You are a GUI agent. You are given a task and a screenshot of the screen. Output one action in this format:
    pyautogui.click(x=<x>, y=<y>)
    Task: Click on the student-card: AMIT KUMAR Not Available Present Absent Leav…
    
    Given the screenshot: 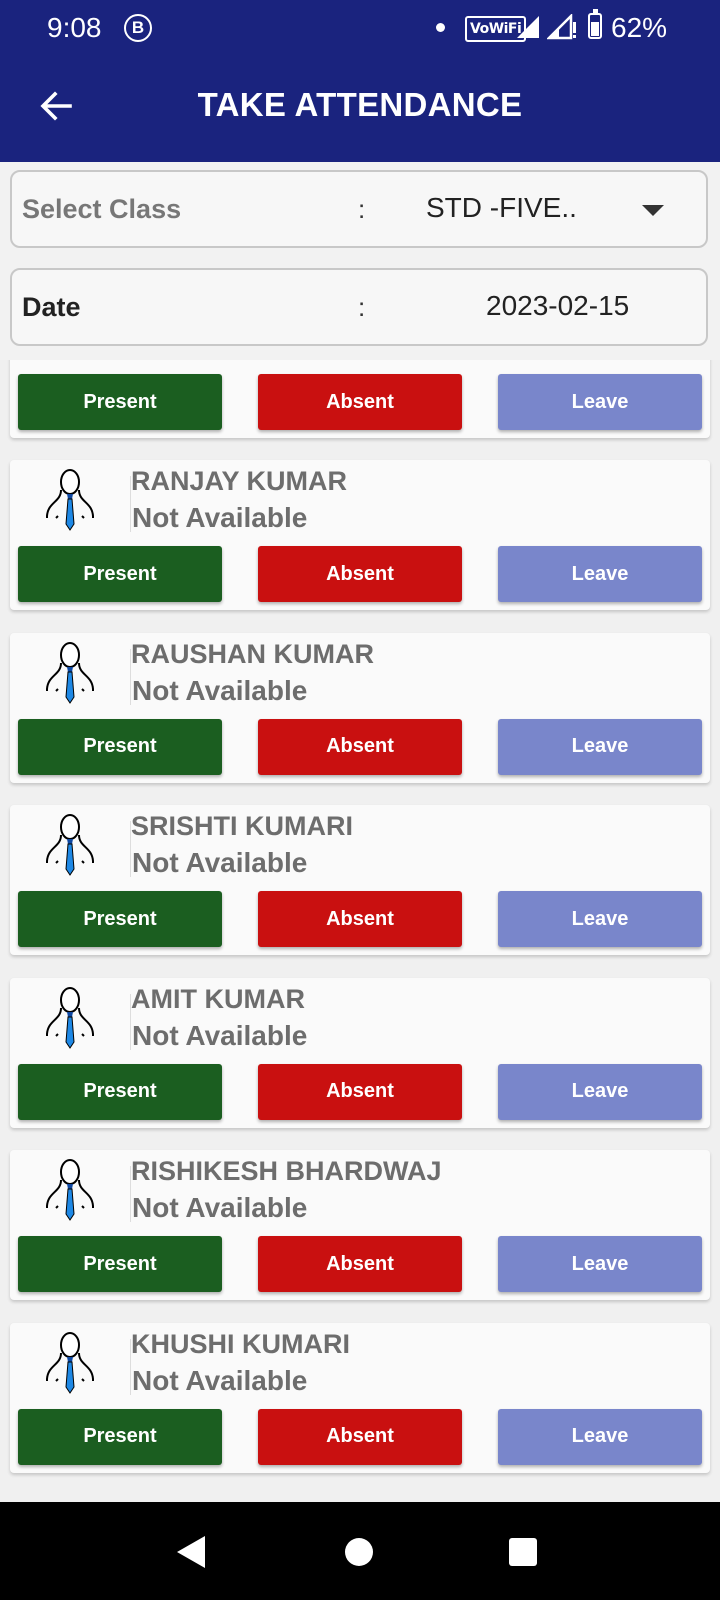 What is the action you would take?
    pyautogui.click(x=360, y=1052)
    